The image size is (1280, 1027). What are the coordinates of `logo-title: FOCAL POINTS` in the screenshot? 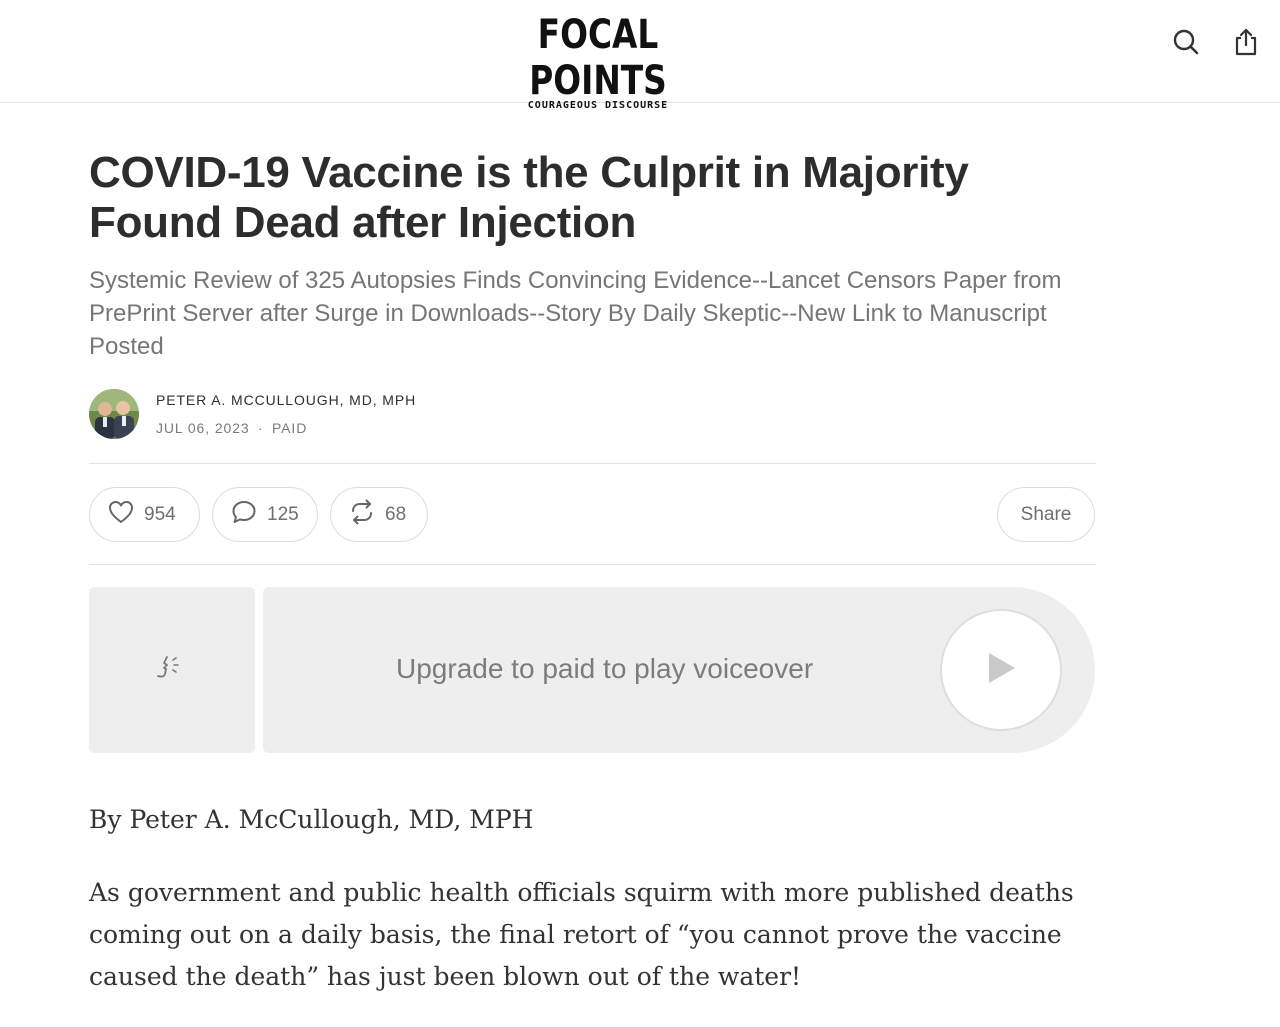 It's located at (598, 58).